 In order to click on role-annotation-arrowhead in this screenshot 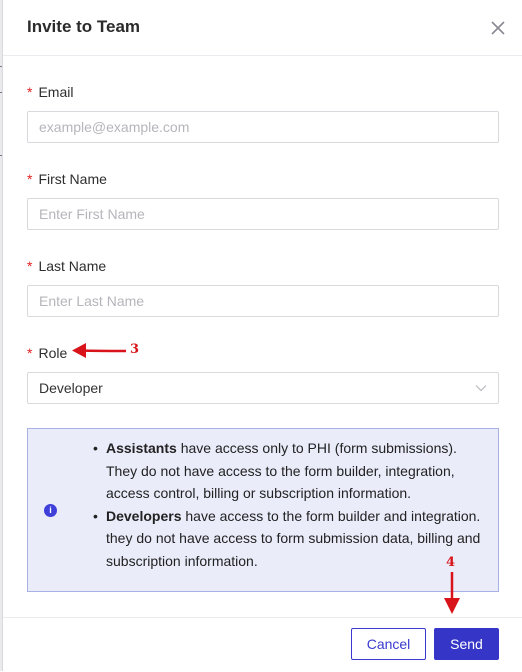, I will do `click(79, 350)`.